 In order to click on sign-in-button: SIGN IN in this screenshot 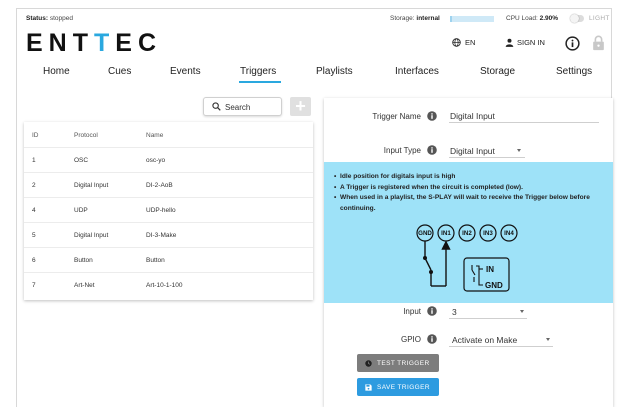, I will do `click(525, 42)`.